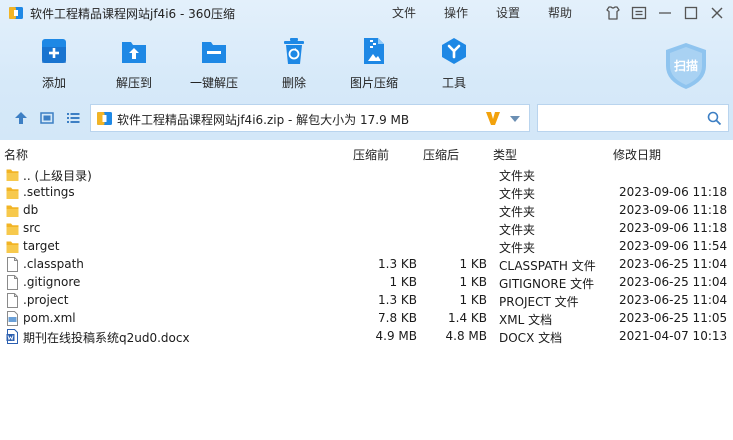 This screenshot has width=733, height=440. Describe the element at coordinates (467, 318) in the screenshot. I see `file-unpacked-size: 1.4 KB` at that location.